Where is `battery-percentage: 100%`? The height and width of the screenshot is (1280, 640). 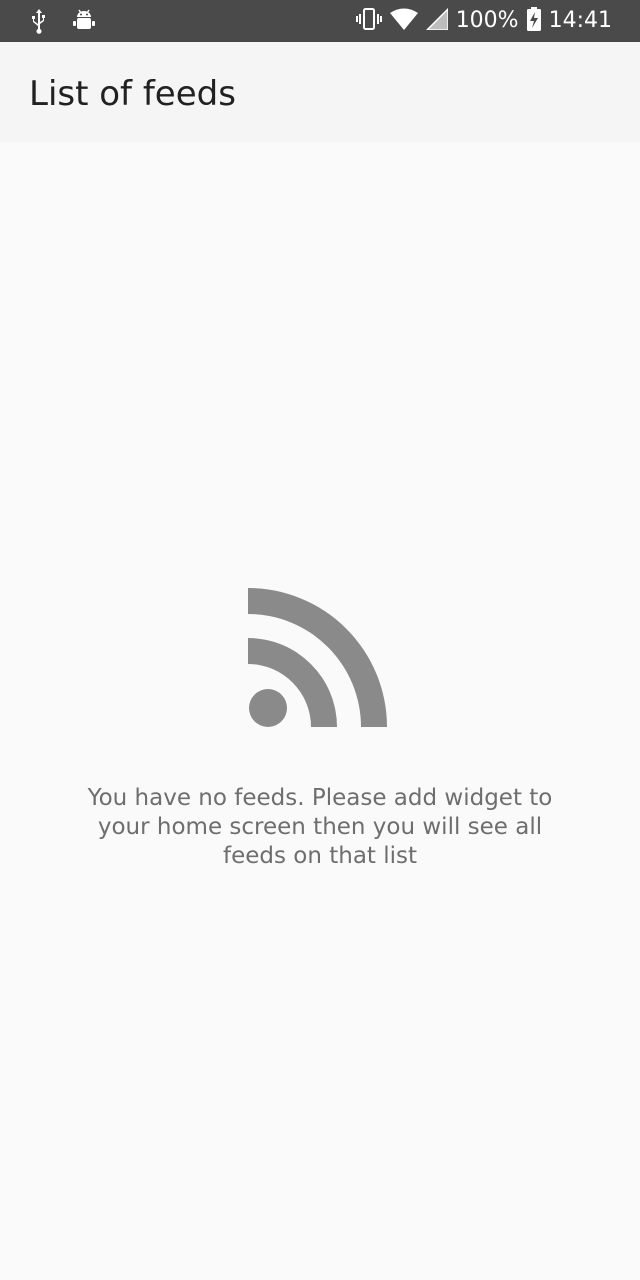 battery-percentage: 100% is located at coordinates (487, 20).